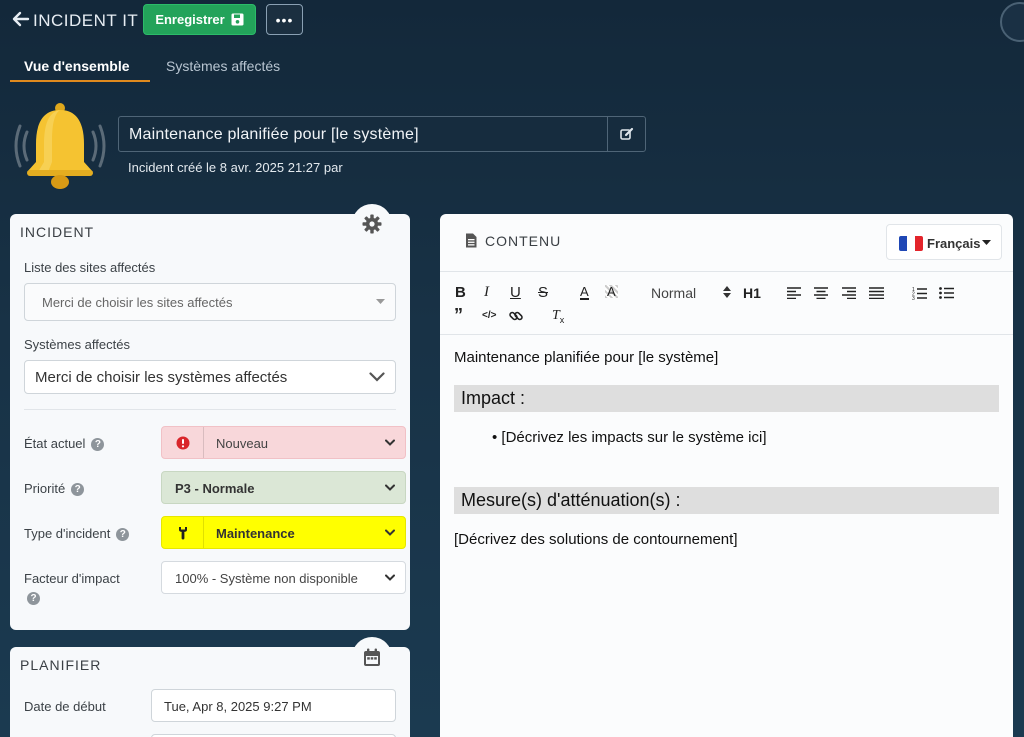 This screenshot has height=737, width=1024. Describe the element at coordinates (21, 19) in the screenshot. I see `arrow-left-icon` at that location.